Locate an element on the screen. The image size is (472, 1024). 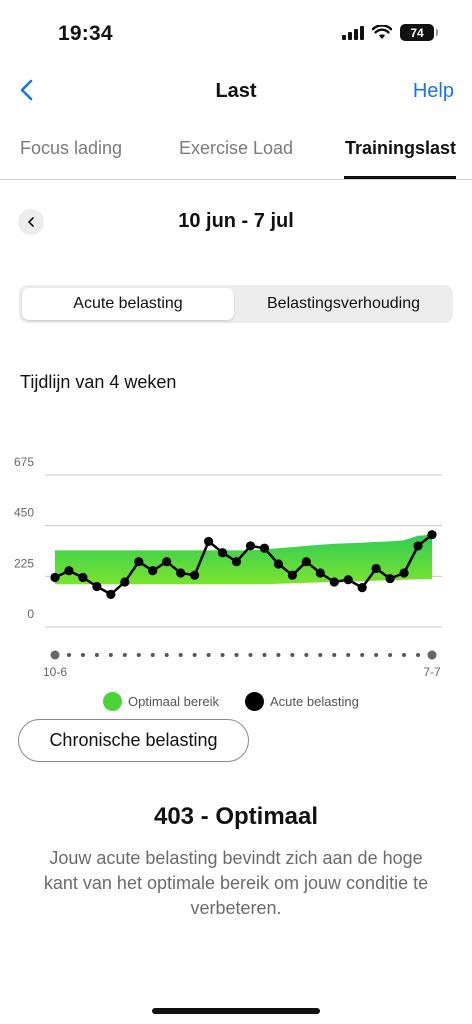
legend-label-optimal: Optimaal bereik is located at coordinates (174, 701).